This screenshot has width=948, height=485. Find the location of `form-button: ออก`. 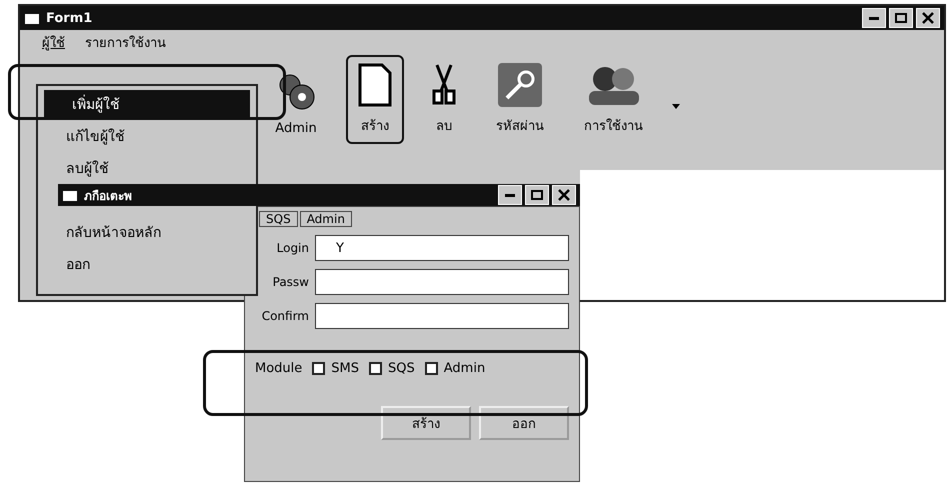

form-button: ออก is located at coordinates (524, 423).